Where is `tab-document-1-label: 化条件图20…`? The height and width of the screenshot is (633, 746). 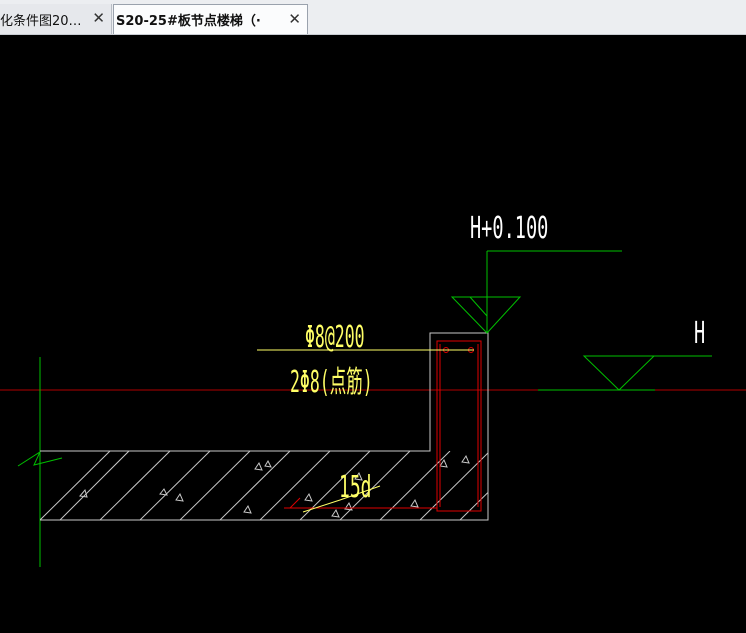 tab-document-1-label: 化条件图20… is located at coordinates (41, 21).